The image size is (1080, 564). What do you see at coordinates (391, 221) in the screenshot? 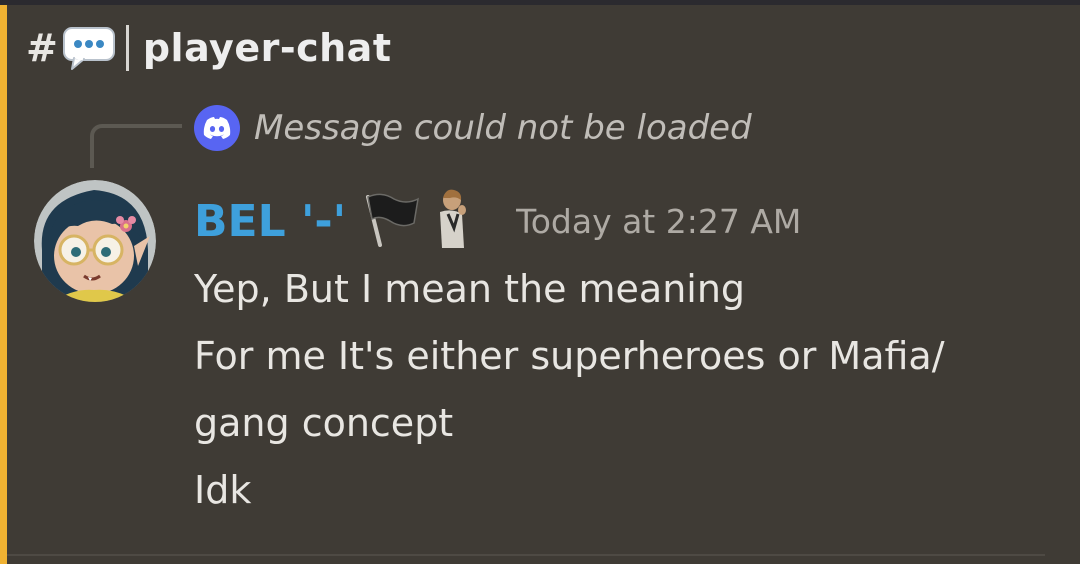
I see `black-flag-icon` at bounding box center [391, 221].